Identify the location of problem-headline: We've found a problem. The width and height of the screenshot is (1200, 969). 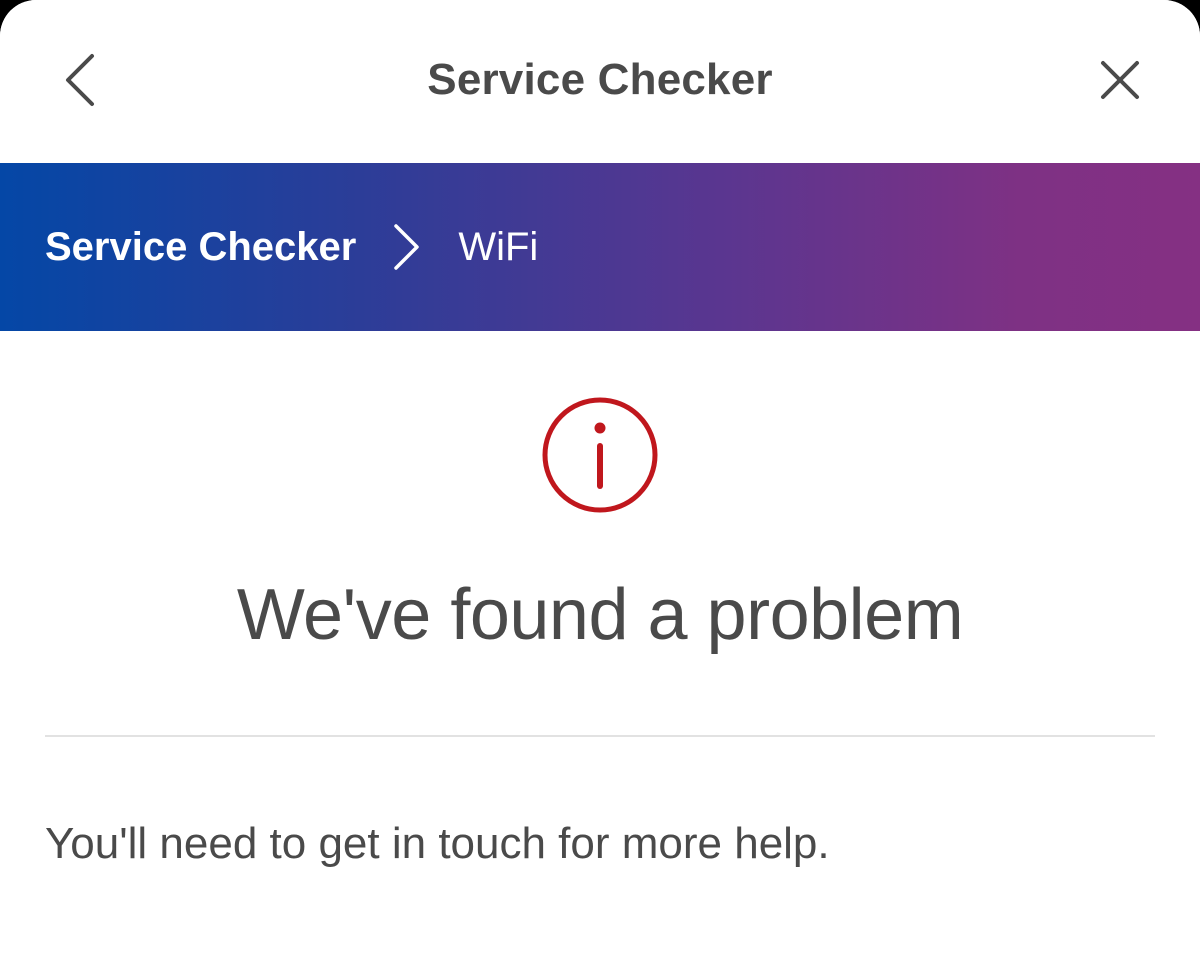
(600, 615).